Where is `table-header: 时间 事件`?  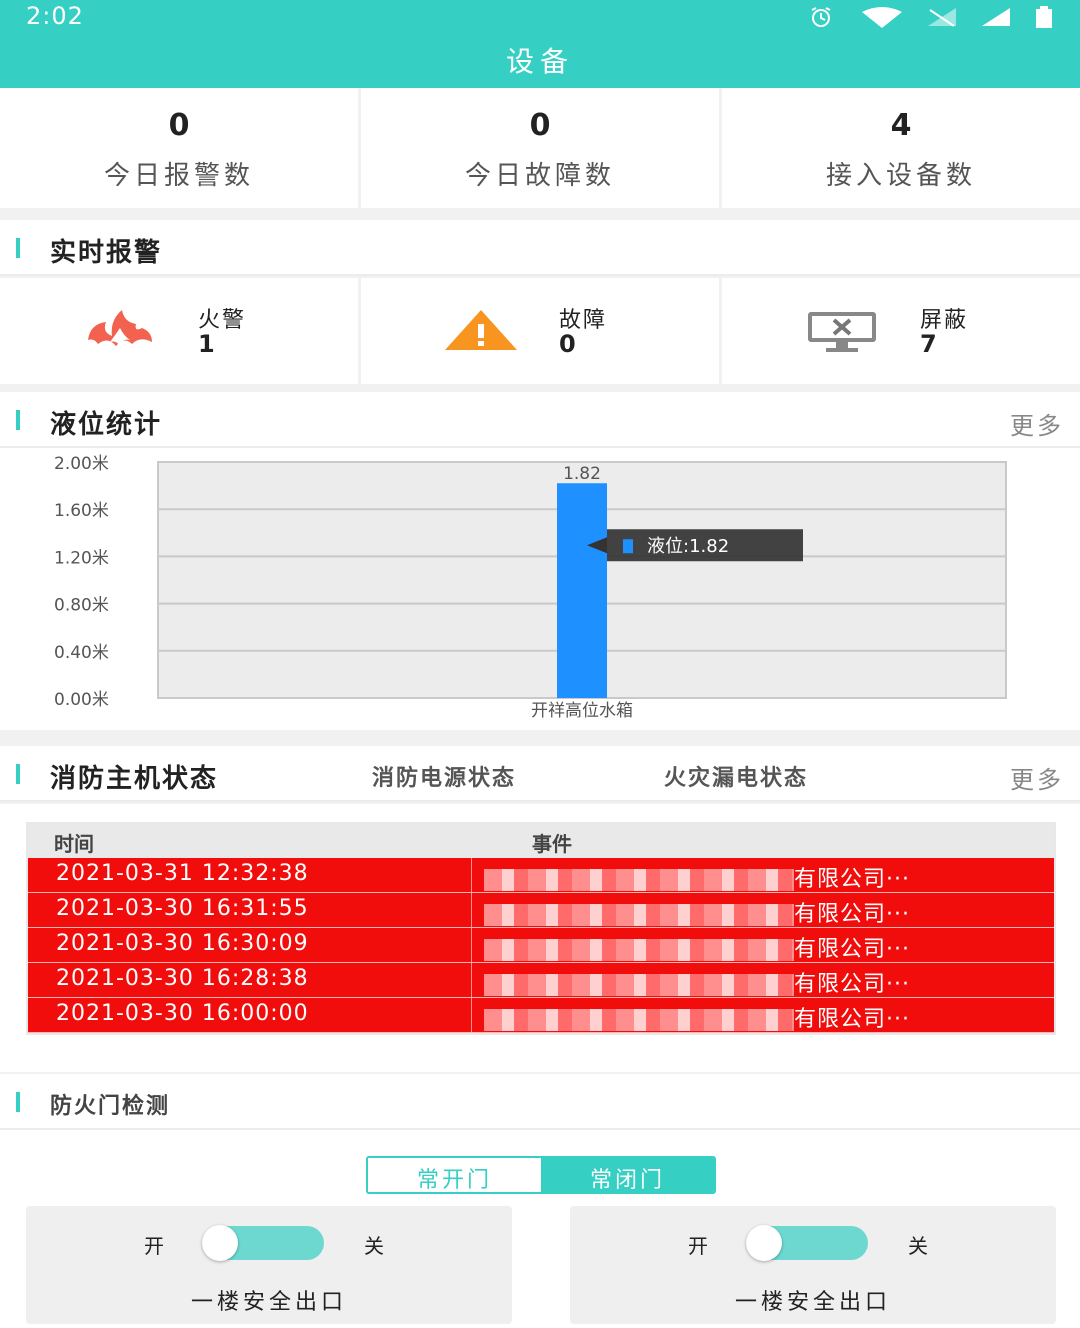
table-header: 时间 事件 is located at coordinates (541, 841).